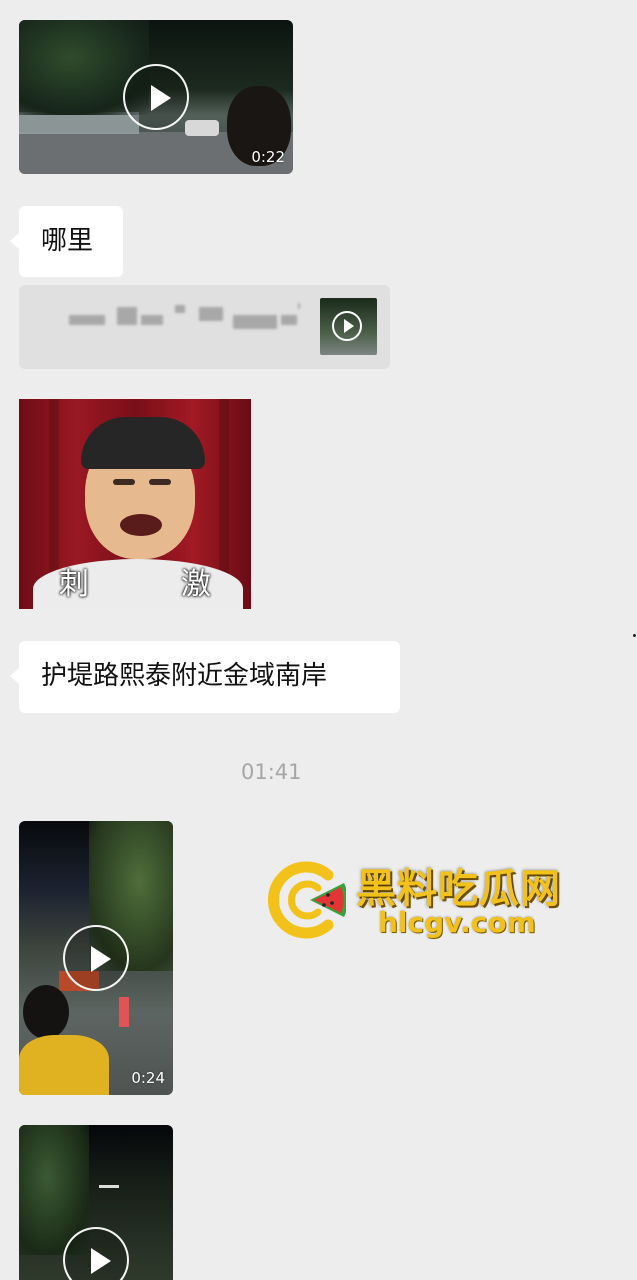  Describe the element at coordinates (184, 676) in the screenshot. I see `message-text: 护堤路熙泰附近金域南岸` at that location.